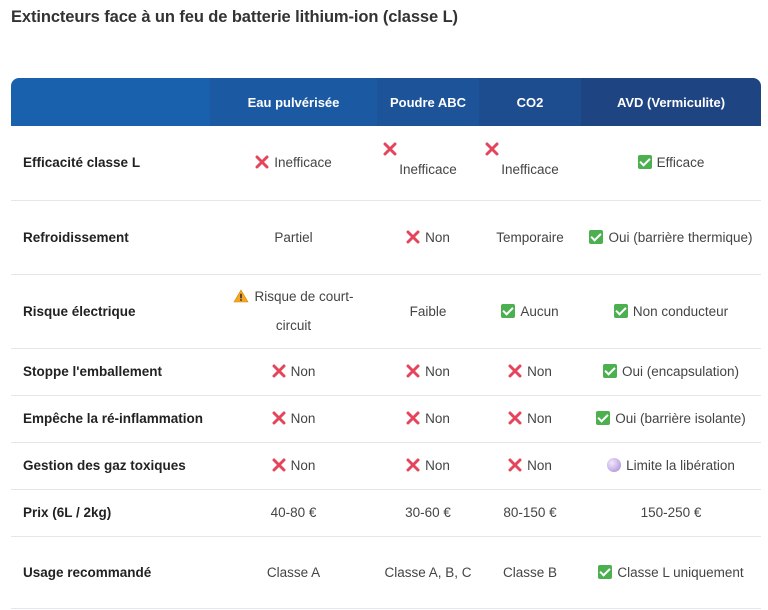  I want to click on column-header-label, so click(110, 102).